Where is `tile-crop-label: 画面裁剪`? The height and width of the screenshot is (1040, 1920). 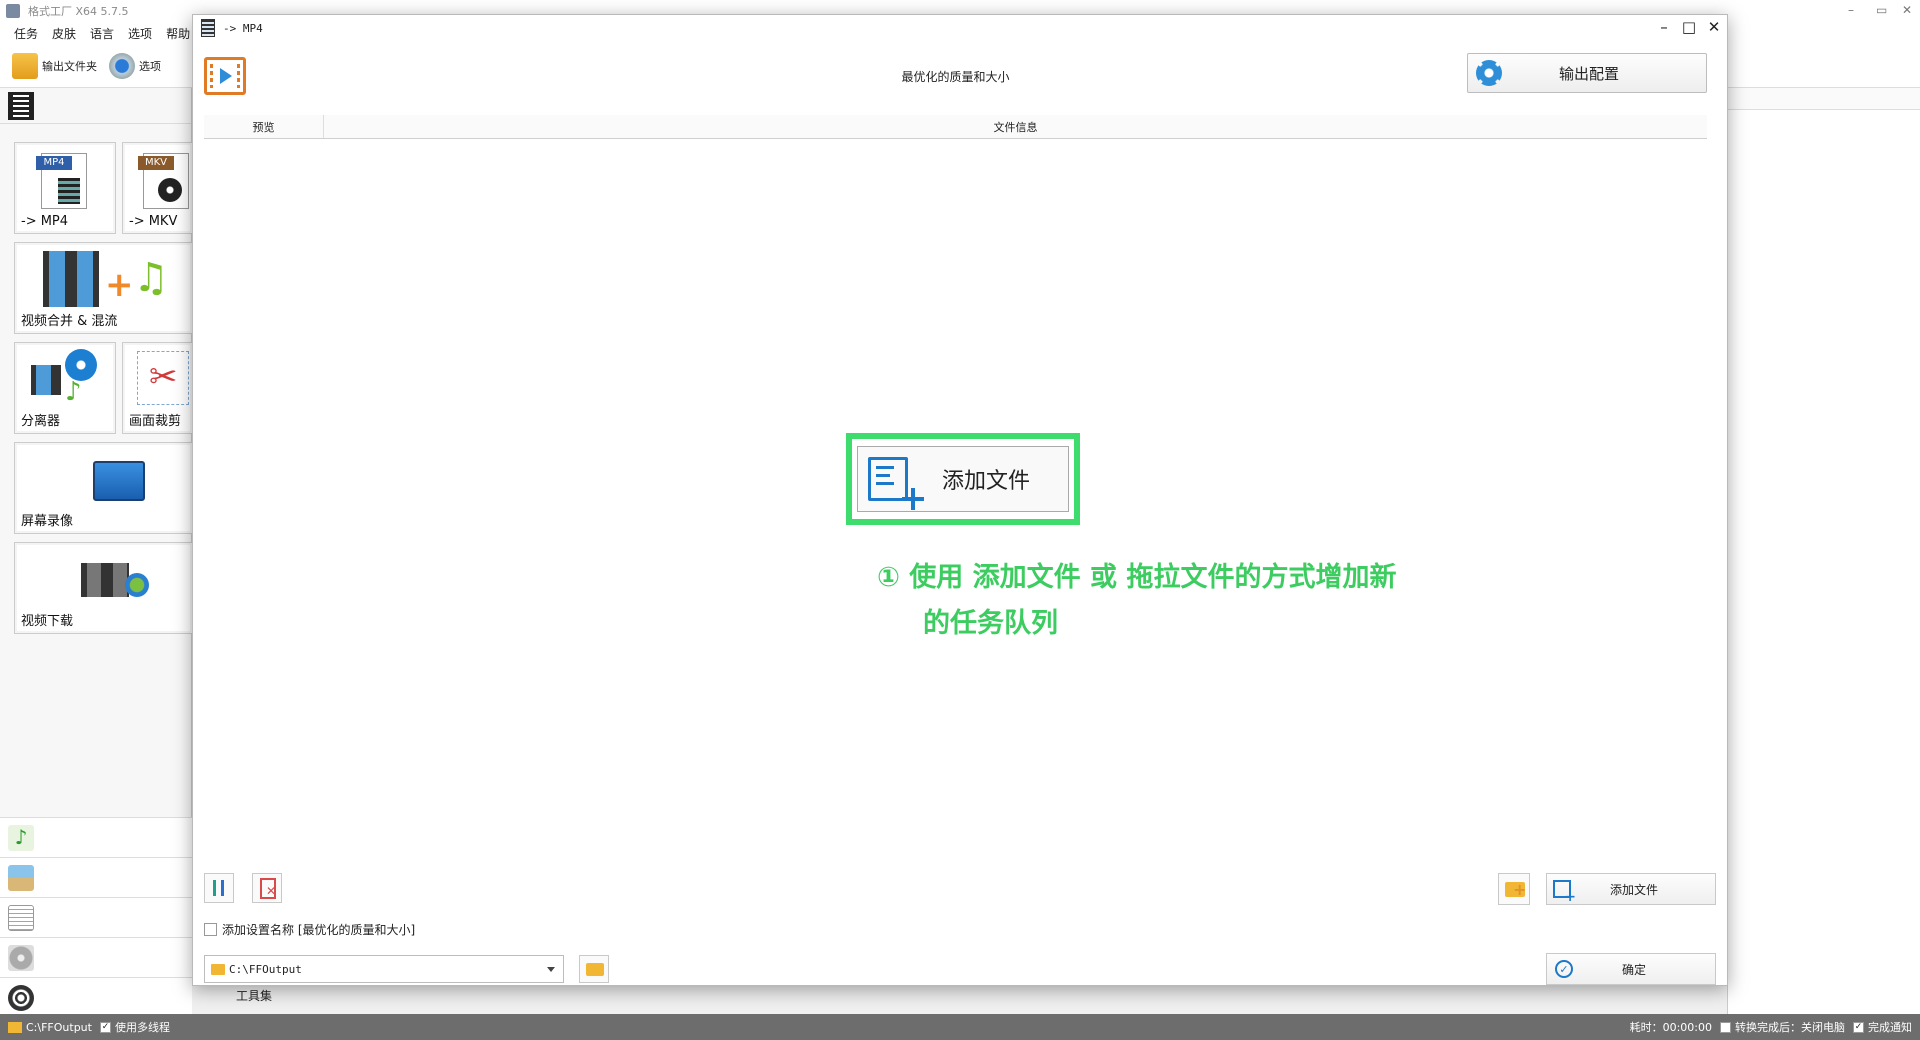
tile-crop-label: 画面裁剪 is located at coordinates (155, 421).